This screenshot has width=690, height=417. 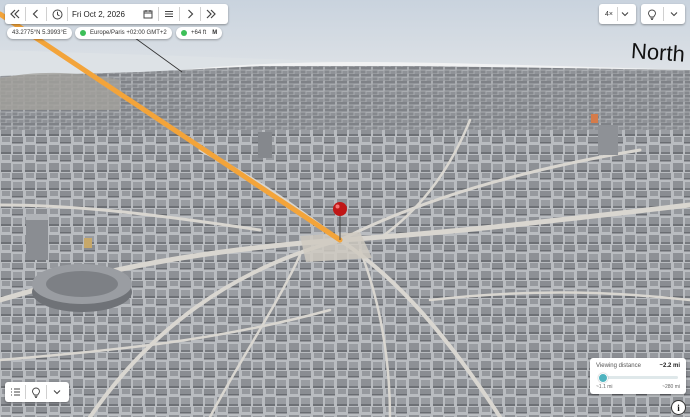 I want to click on elevation-status-dot, so click(x=184, y=33).